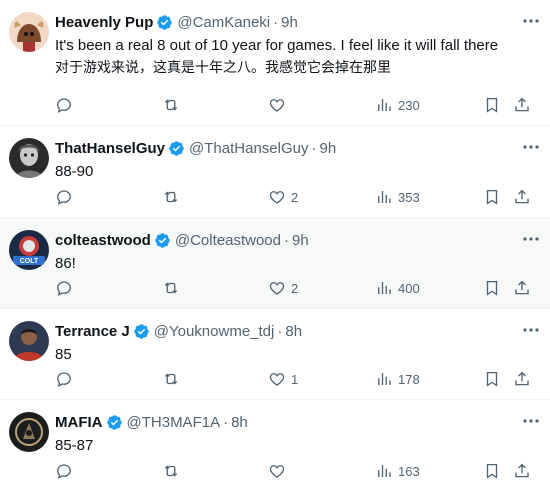 The height and width of the screenshot is (495, 550). Describe the element at coordinates (397, 379) in the screenshot. I see `views-button: 178` at that location.